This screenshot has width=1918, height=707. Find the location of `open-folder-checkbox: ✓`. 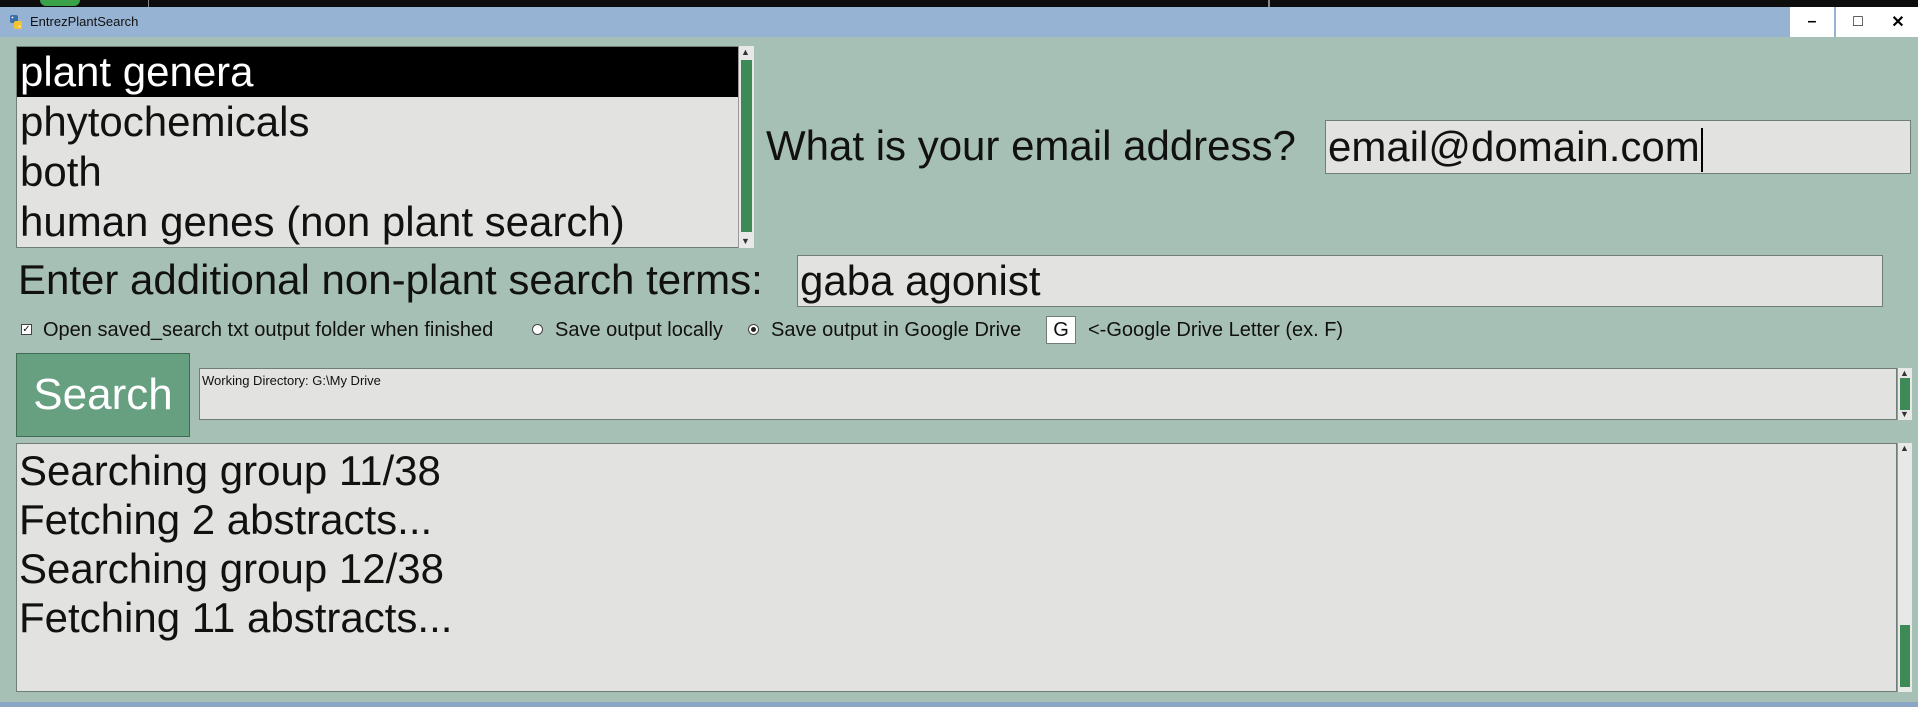

open-folder-checkbox: ✓ is located at coordinates (26, 329).